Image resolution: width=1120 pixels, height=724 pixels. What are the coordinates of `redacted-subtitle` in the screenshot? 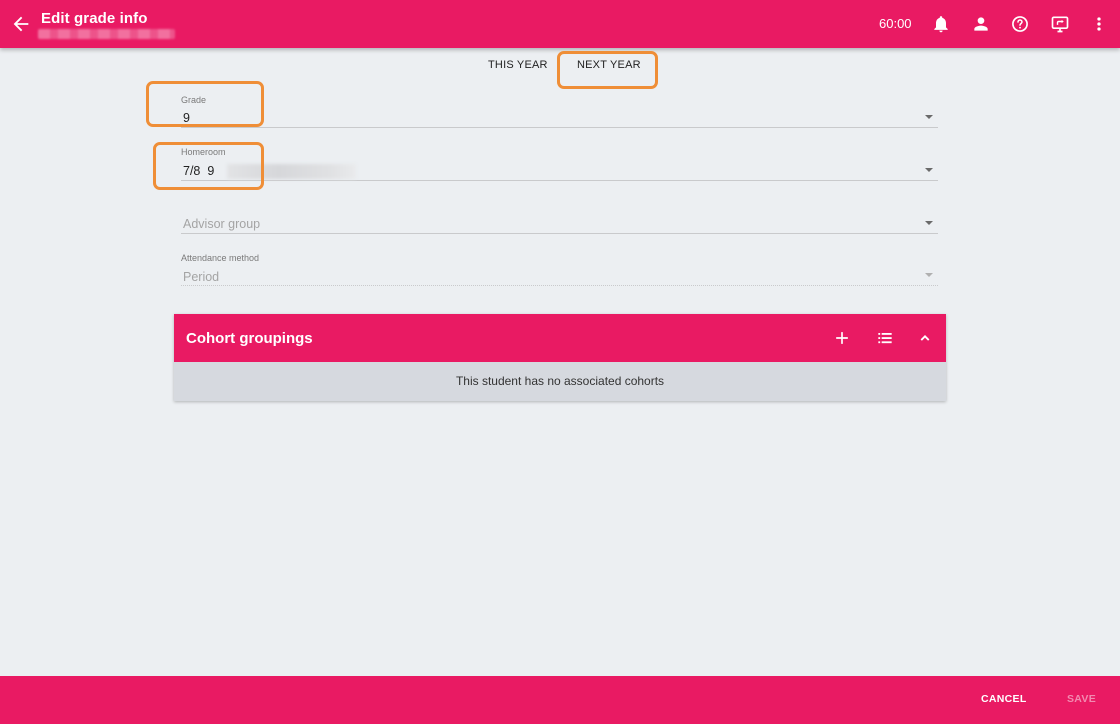 It's located at (106, 34).